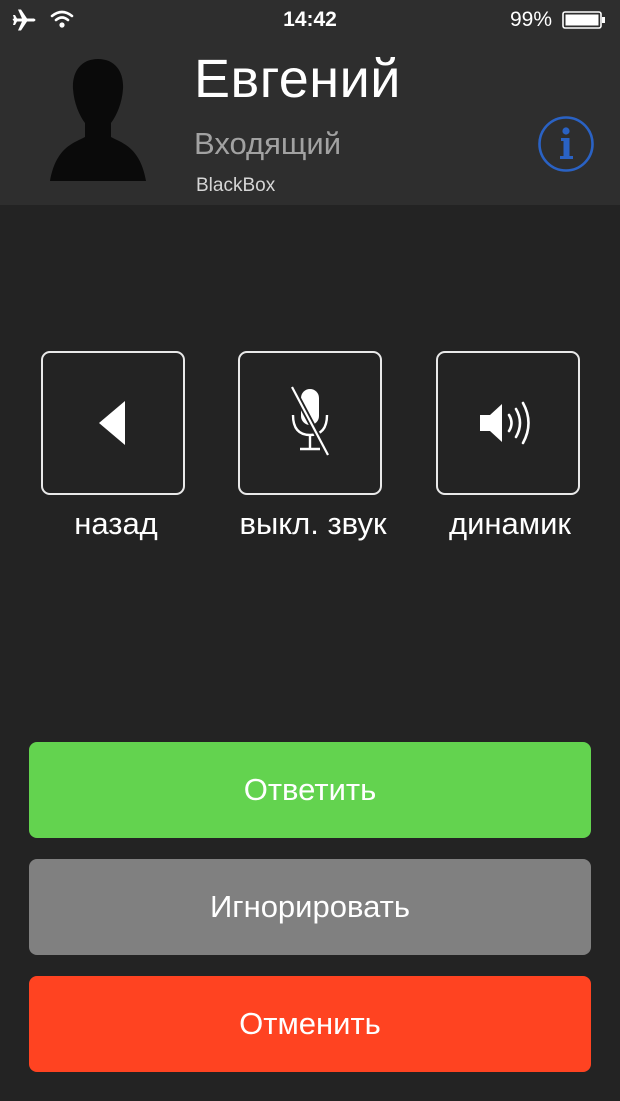 Image resolution: width=620 pixels, height=1101 pixels. I want to click on status-bar: 14:42 99%, so click(310, 20).